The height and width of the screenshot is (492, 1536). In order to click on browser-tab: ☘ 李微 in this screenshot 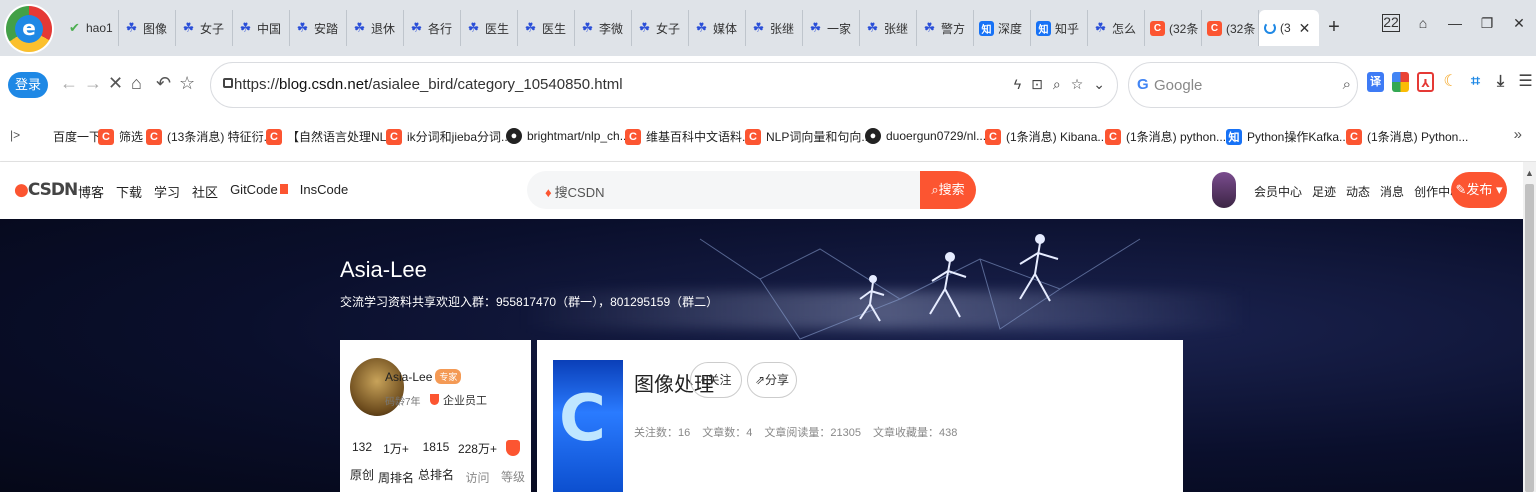, I will do `click(603, 28)`.